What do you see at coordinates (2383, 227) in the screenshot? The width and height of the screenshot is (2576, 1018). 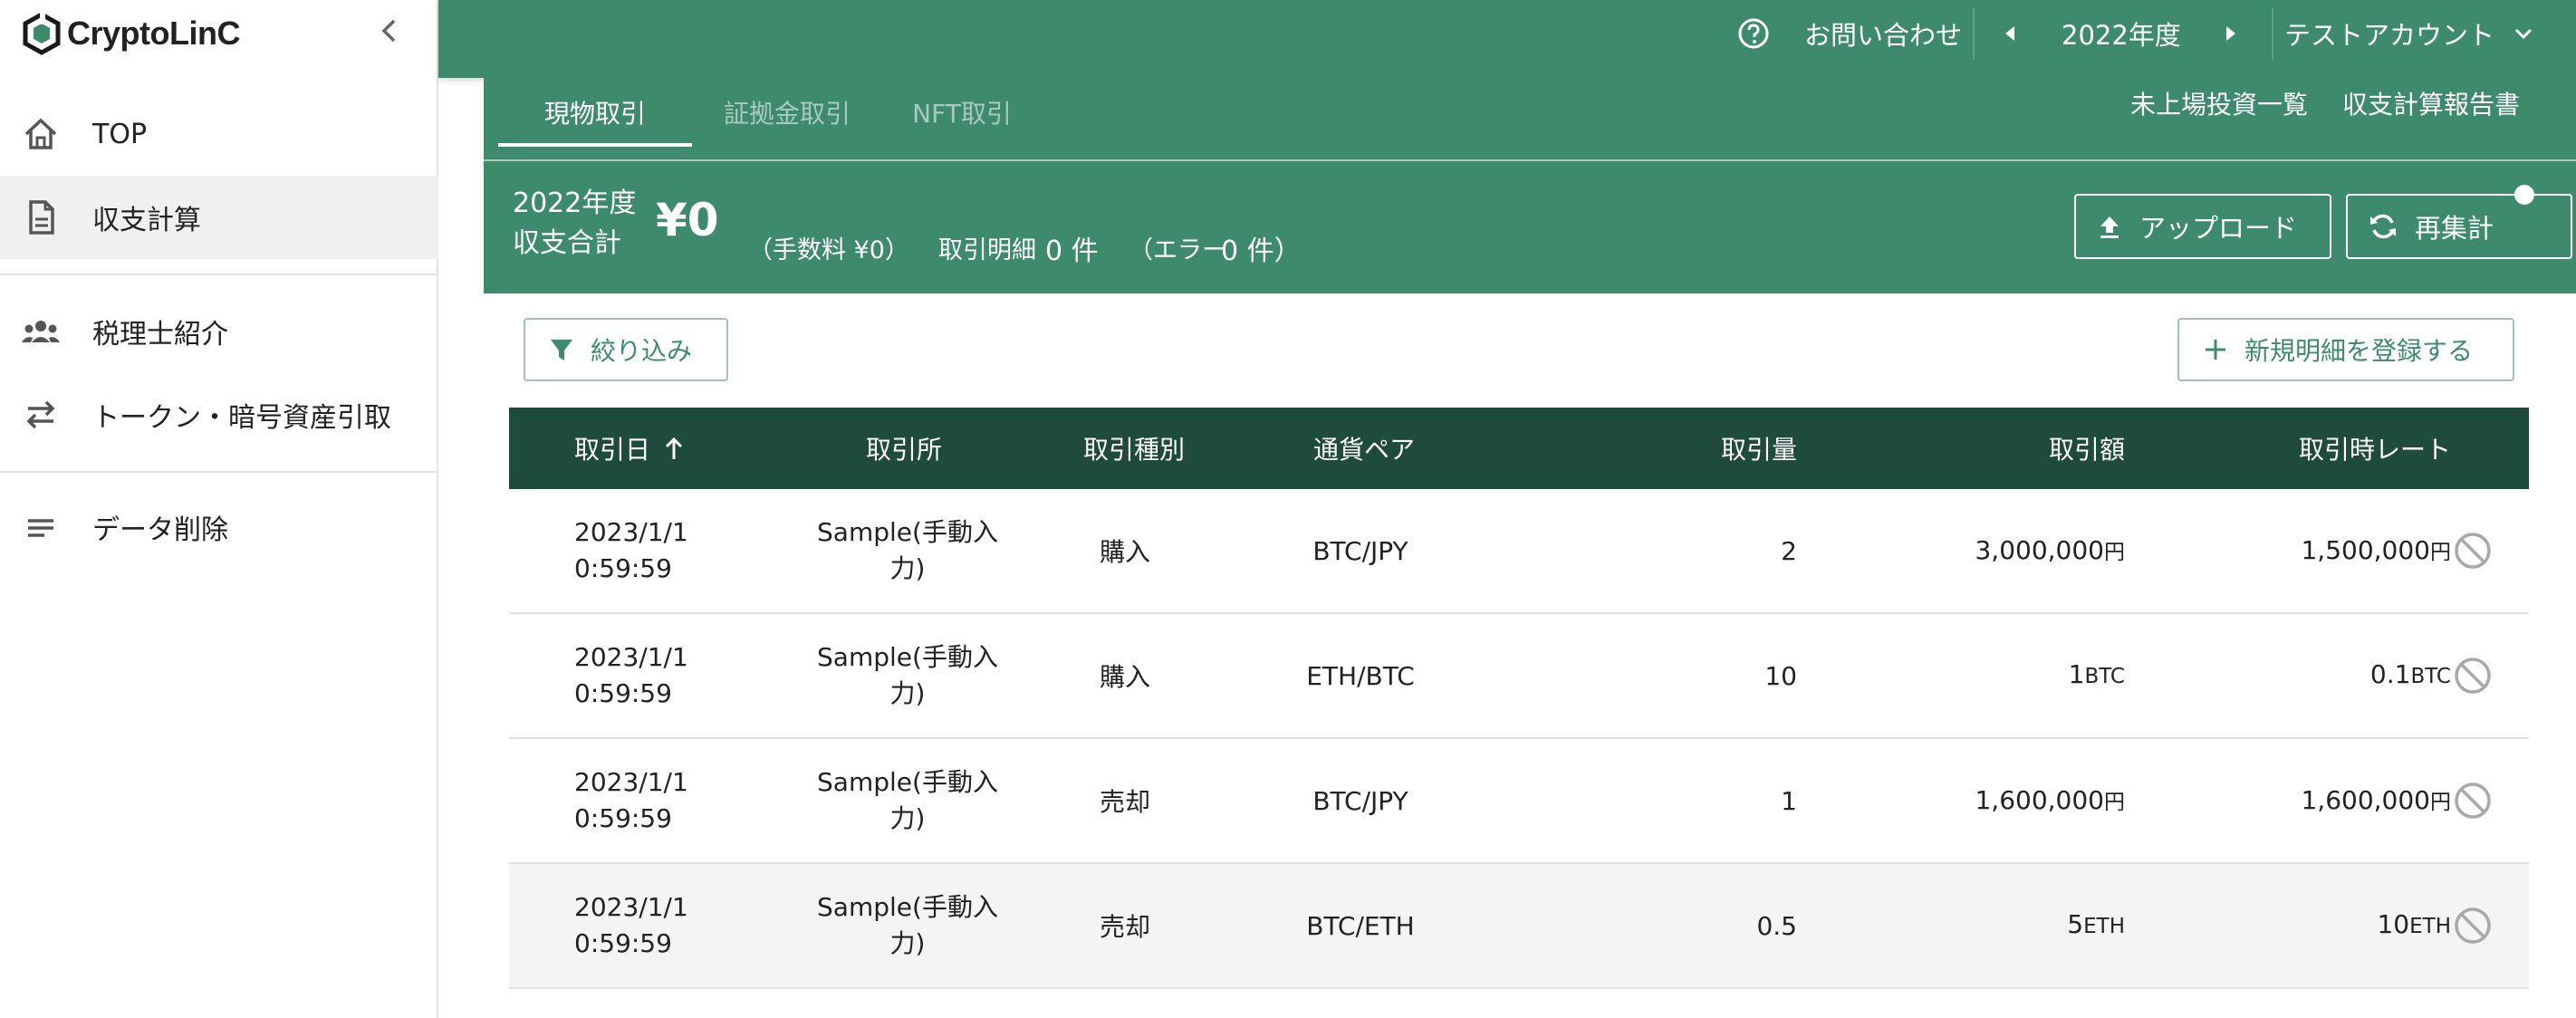 I see `refresh-icon` at bounding box center [2383, 227].